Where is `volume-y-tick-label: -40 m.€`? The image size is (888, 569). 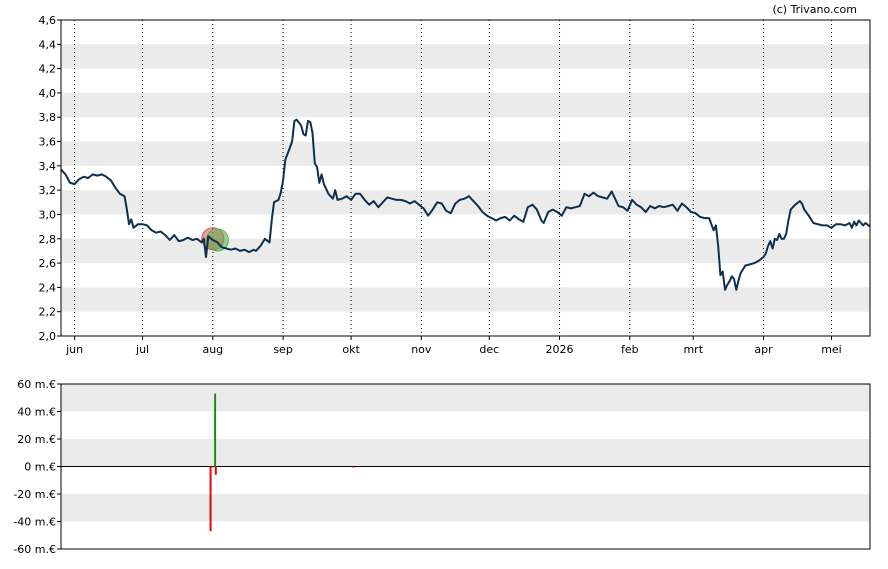
volume-y-tick-label: -40 m.€ is located at coordinates (34, 522).